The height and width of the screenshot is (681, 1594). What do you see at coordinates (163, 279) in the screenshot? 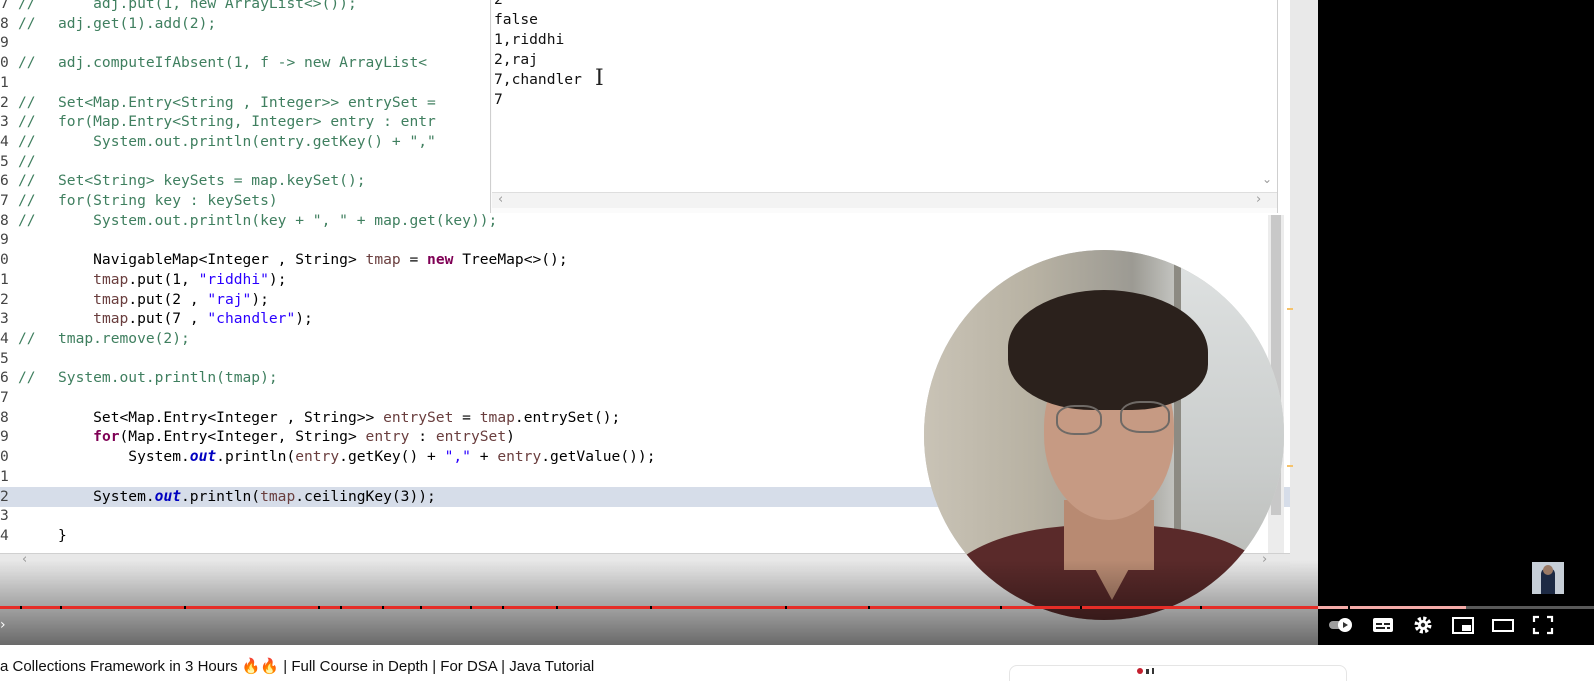
I see `code-token: .put(1,` at bounding box center [163, 279].